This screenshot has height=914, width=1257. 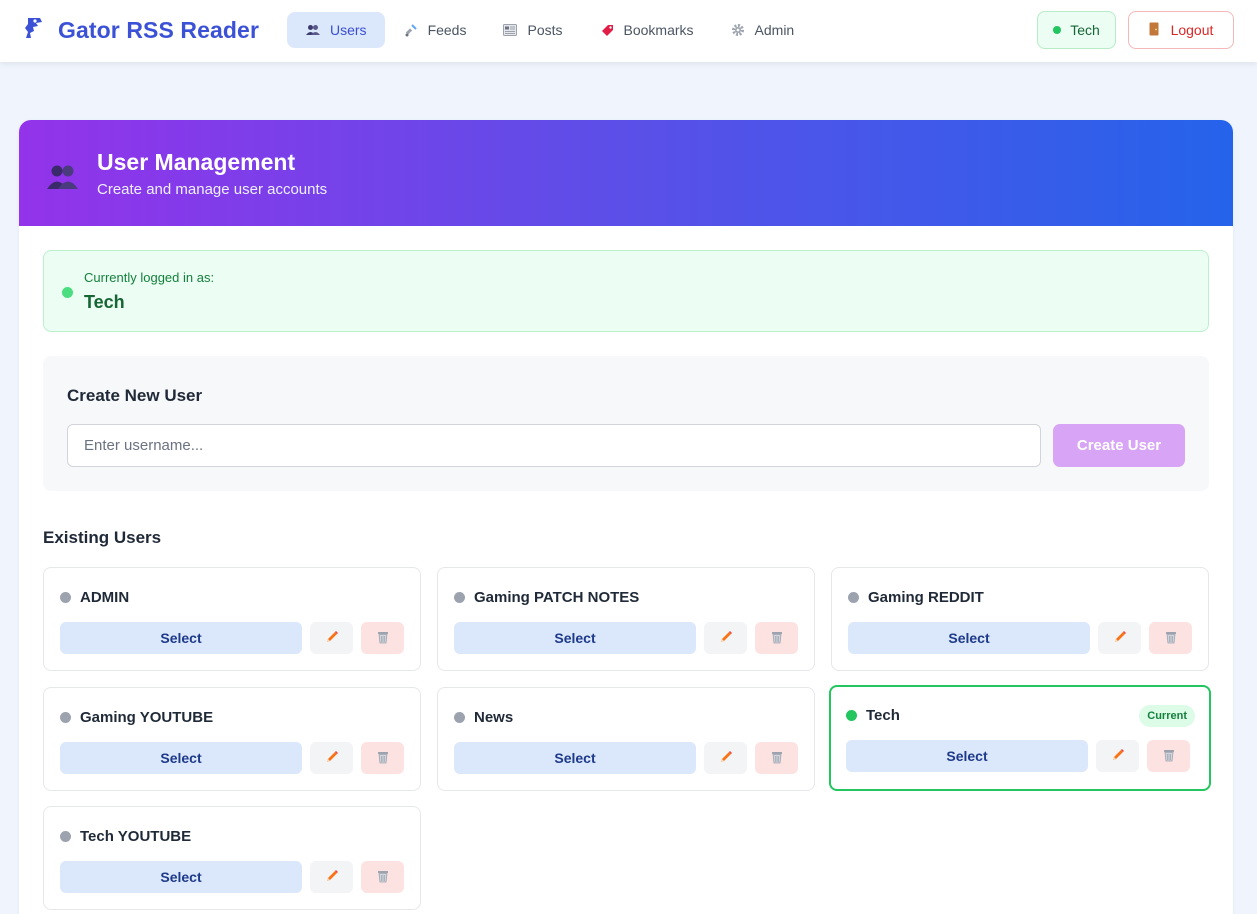 What do you see at coordinates (494, 717) in the screenshot?
I see `user-name: News` at bounding box center [494, 717].